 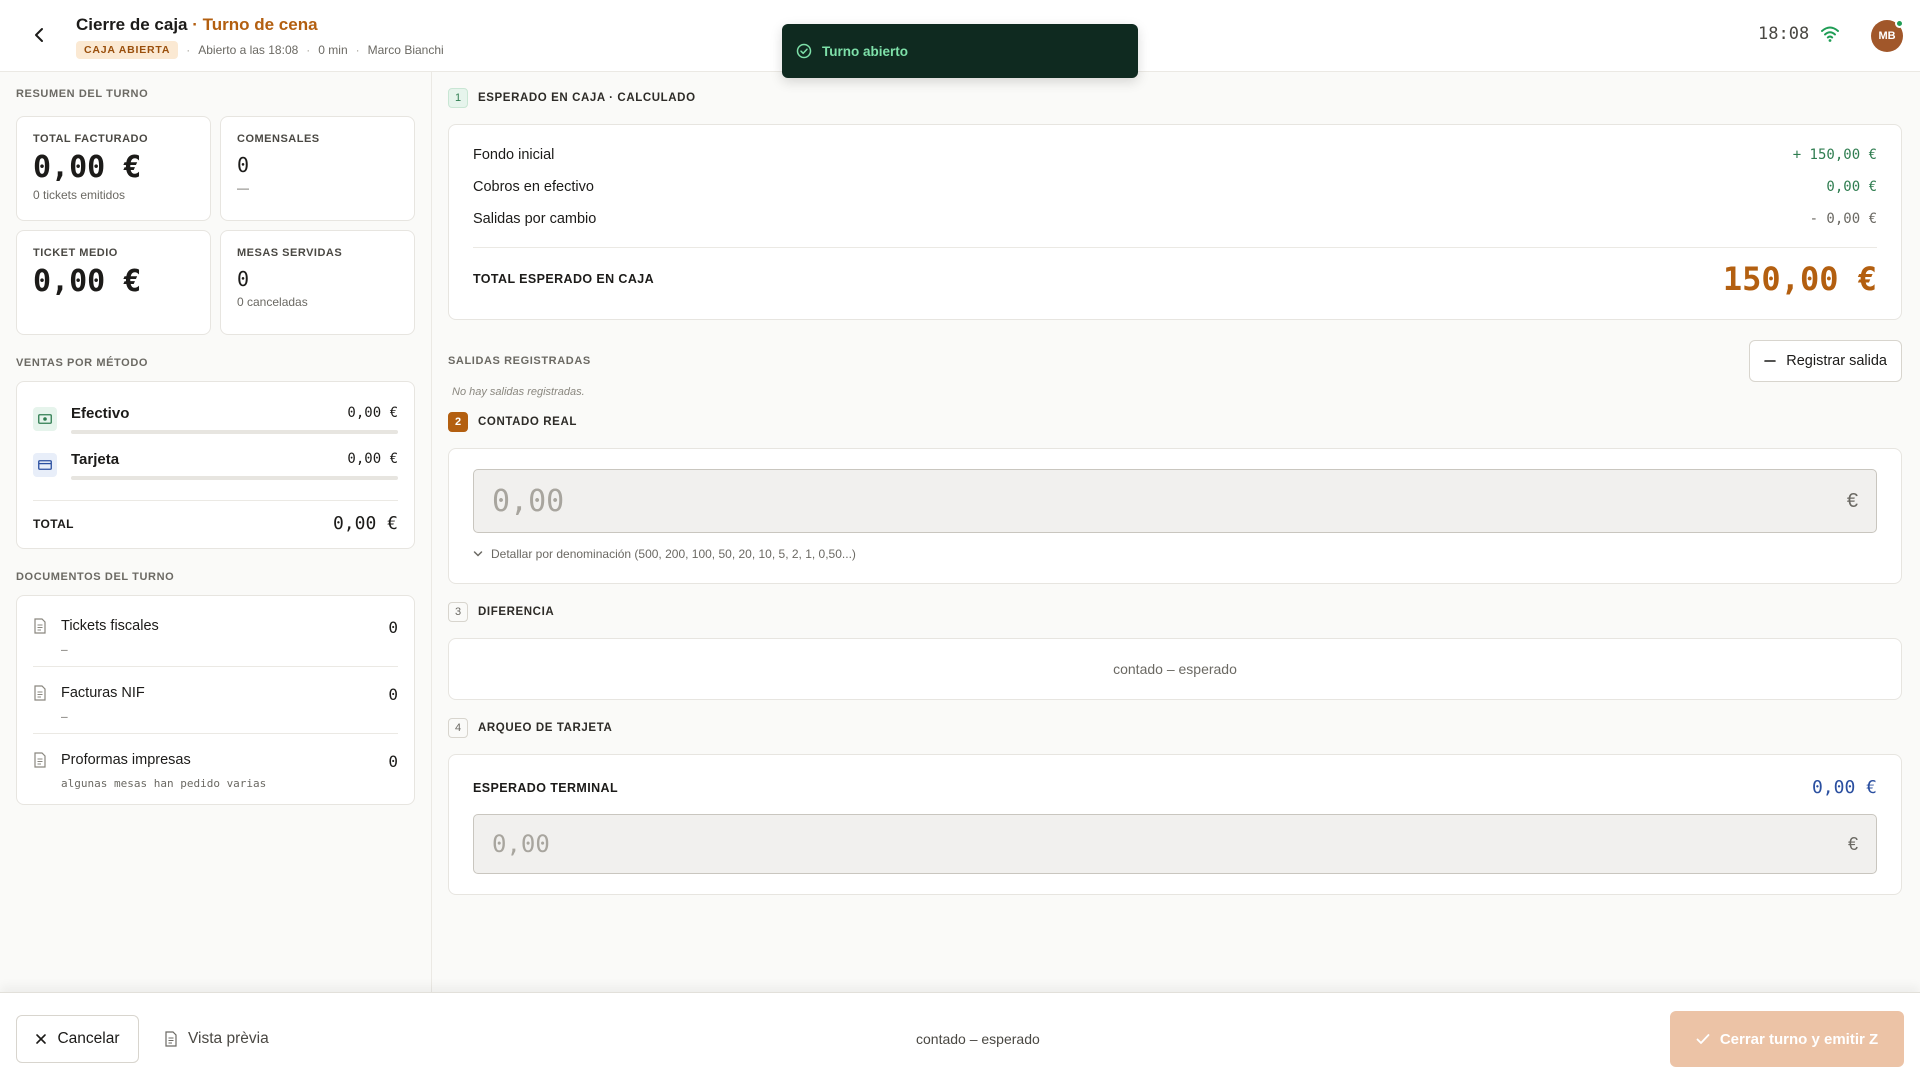 I want to click on step-number: 1, so click(x=458, y=98).